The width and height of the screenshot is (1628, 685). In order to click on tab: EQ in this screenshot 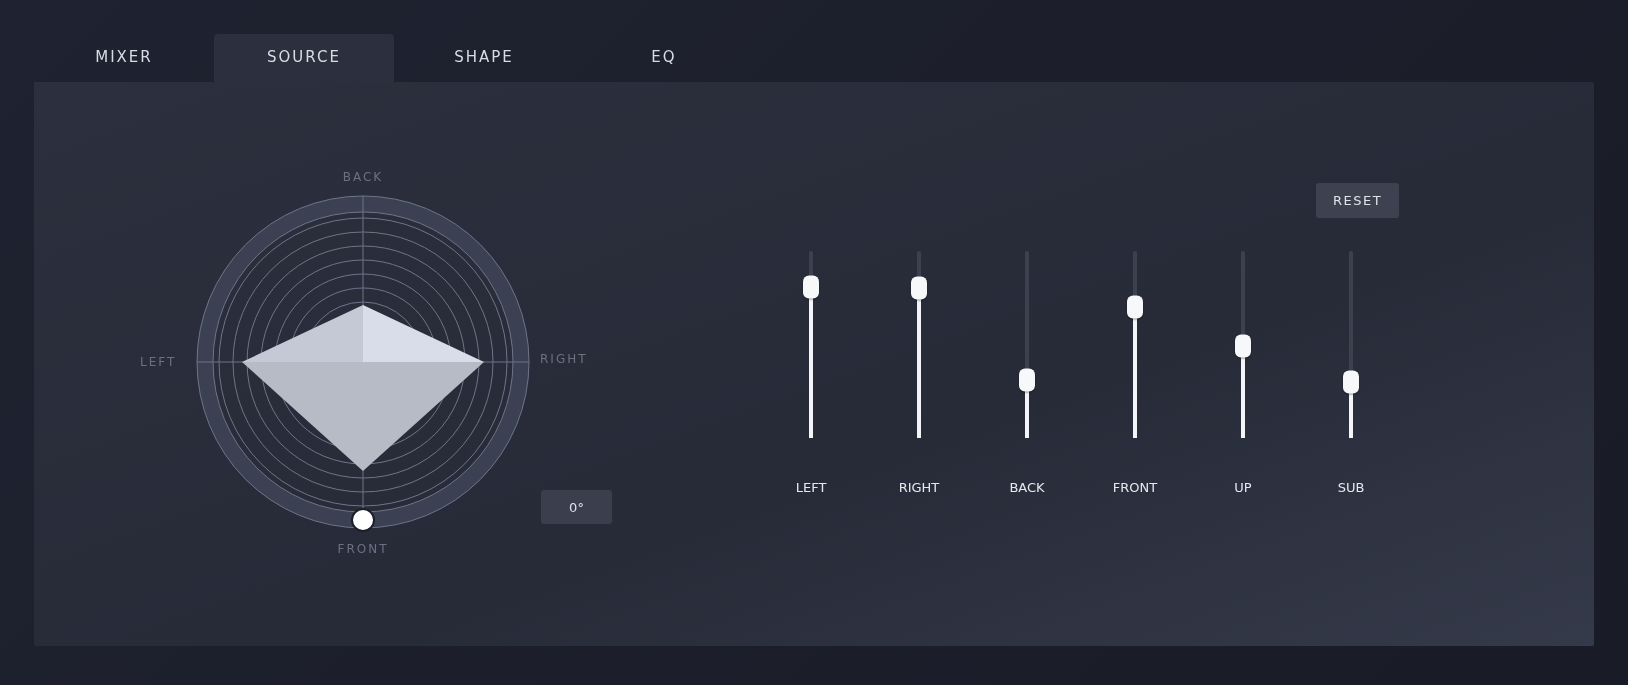, I will do `click(664, 58)`.